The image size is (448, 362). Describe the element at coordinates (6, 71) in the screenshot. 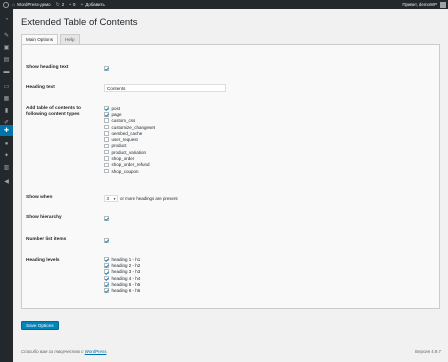

I see `comments-icon: ▬` at that location.